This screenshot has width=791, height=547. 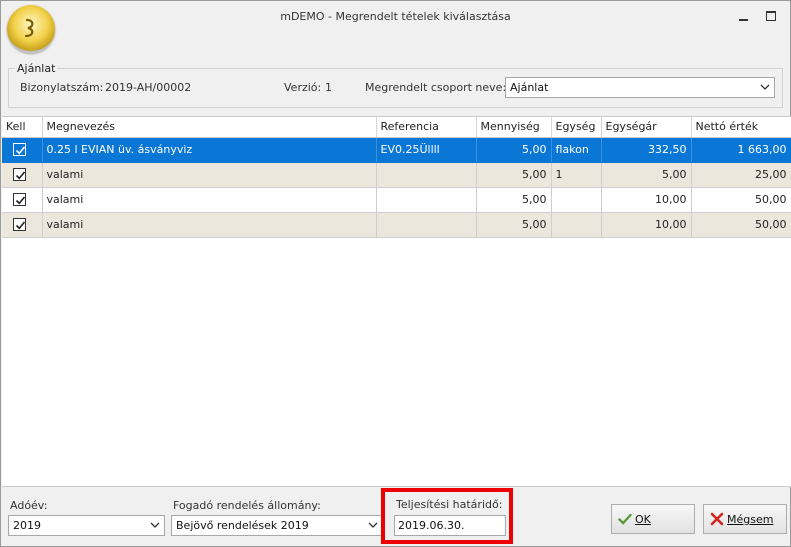 I want to click on version-label: Verzió:, so click(x=303, y=87).